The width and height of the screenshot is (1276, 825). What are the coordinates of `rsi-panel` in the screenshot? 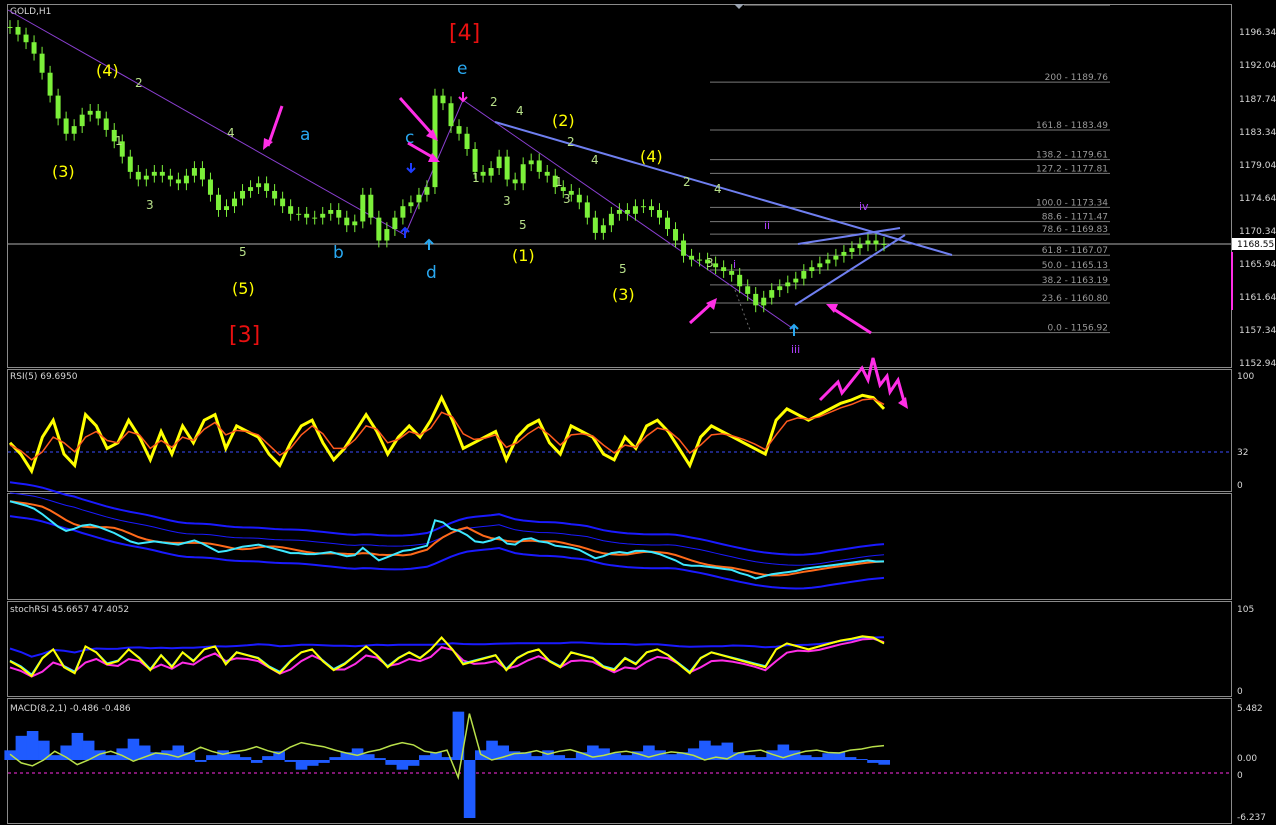 It's located at (619, 430).